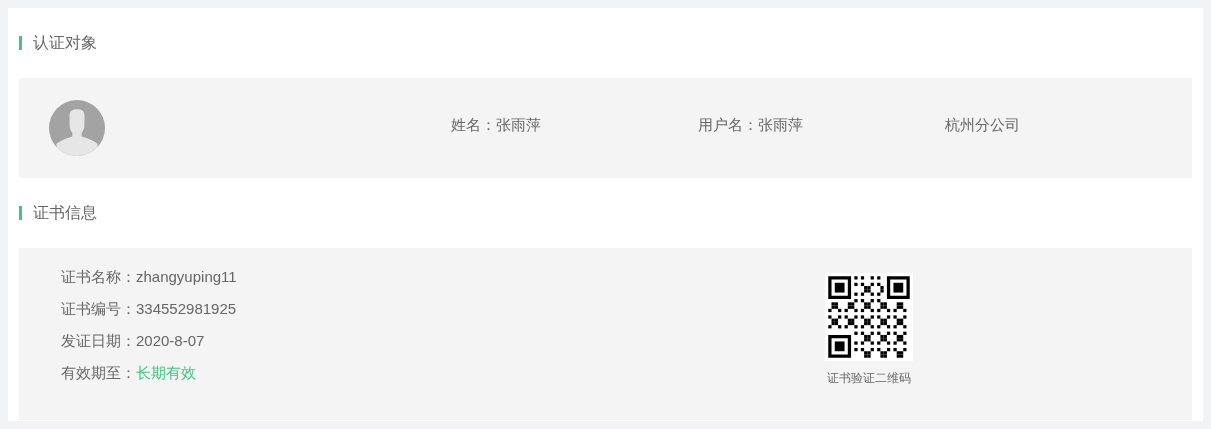 The height and width of the screenshot is (429, 1211). I want to click on field-value: 长期有效, so click(166, 373).